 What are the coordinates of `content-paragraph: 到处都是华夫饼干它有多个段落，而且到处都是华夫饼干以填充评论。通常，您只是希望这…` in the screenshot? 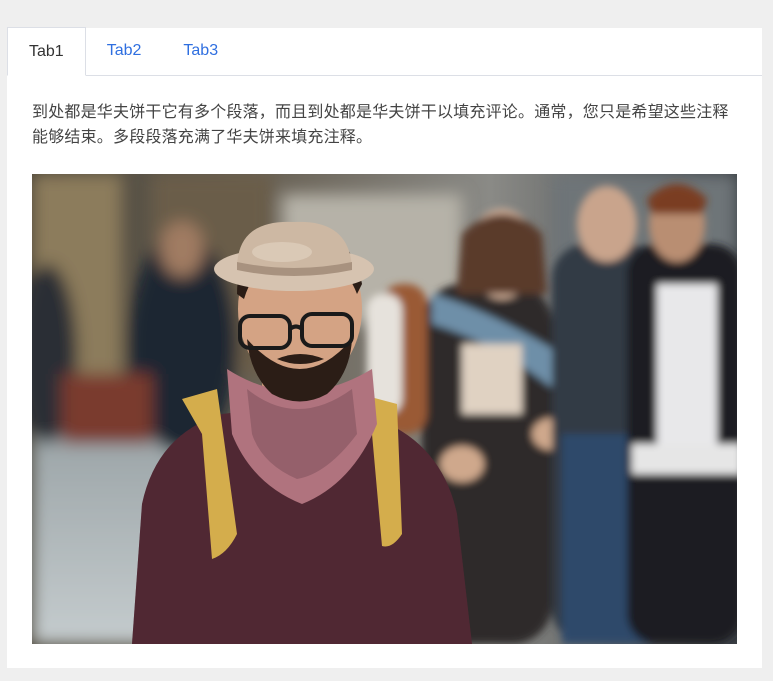 It's located at (380, 125).